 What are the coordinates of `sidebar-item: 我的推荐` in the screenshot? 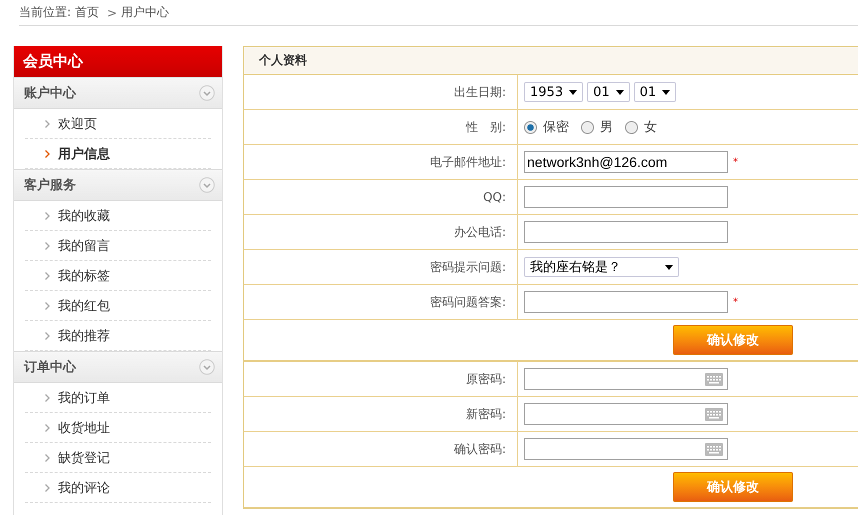 It's located at (84, 335).